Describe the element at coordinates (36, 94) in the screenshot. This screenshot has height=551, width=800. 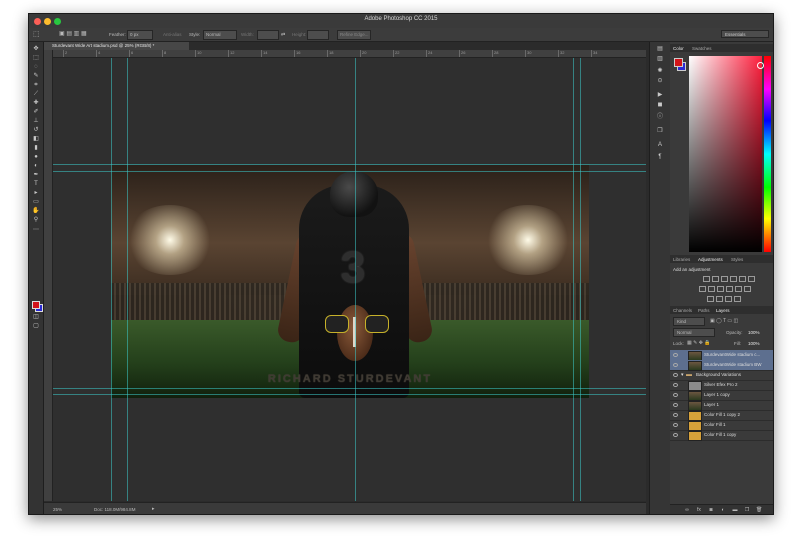
I see `eyedropper-tool-icon: ⟋` at that location.